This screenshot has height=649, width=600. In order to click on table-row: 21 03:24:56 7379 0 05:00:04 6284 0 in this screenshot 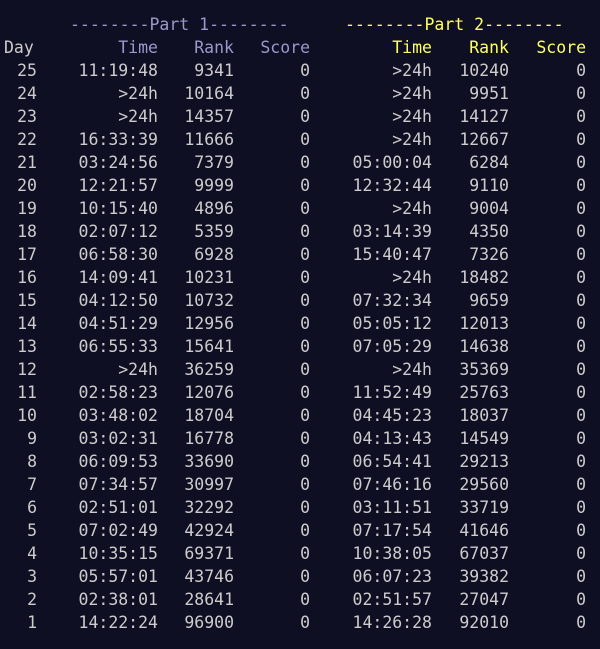, I will do `click(300, 162)`.